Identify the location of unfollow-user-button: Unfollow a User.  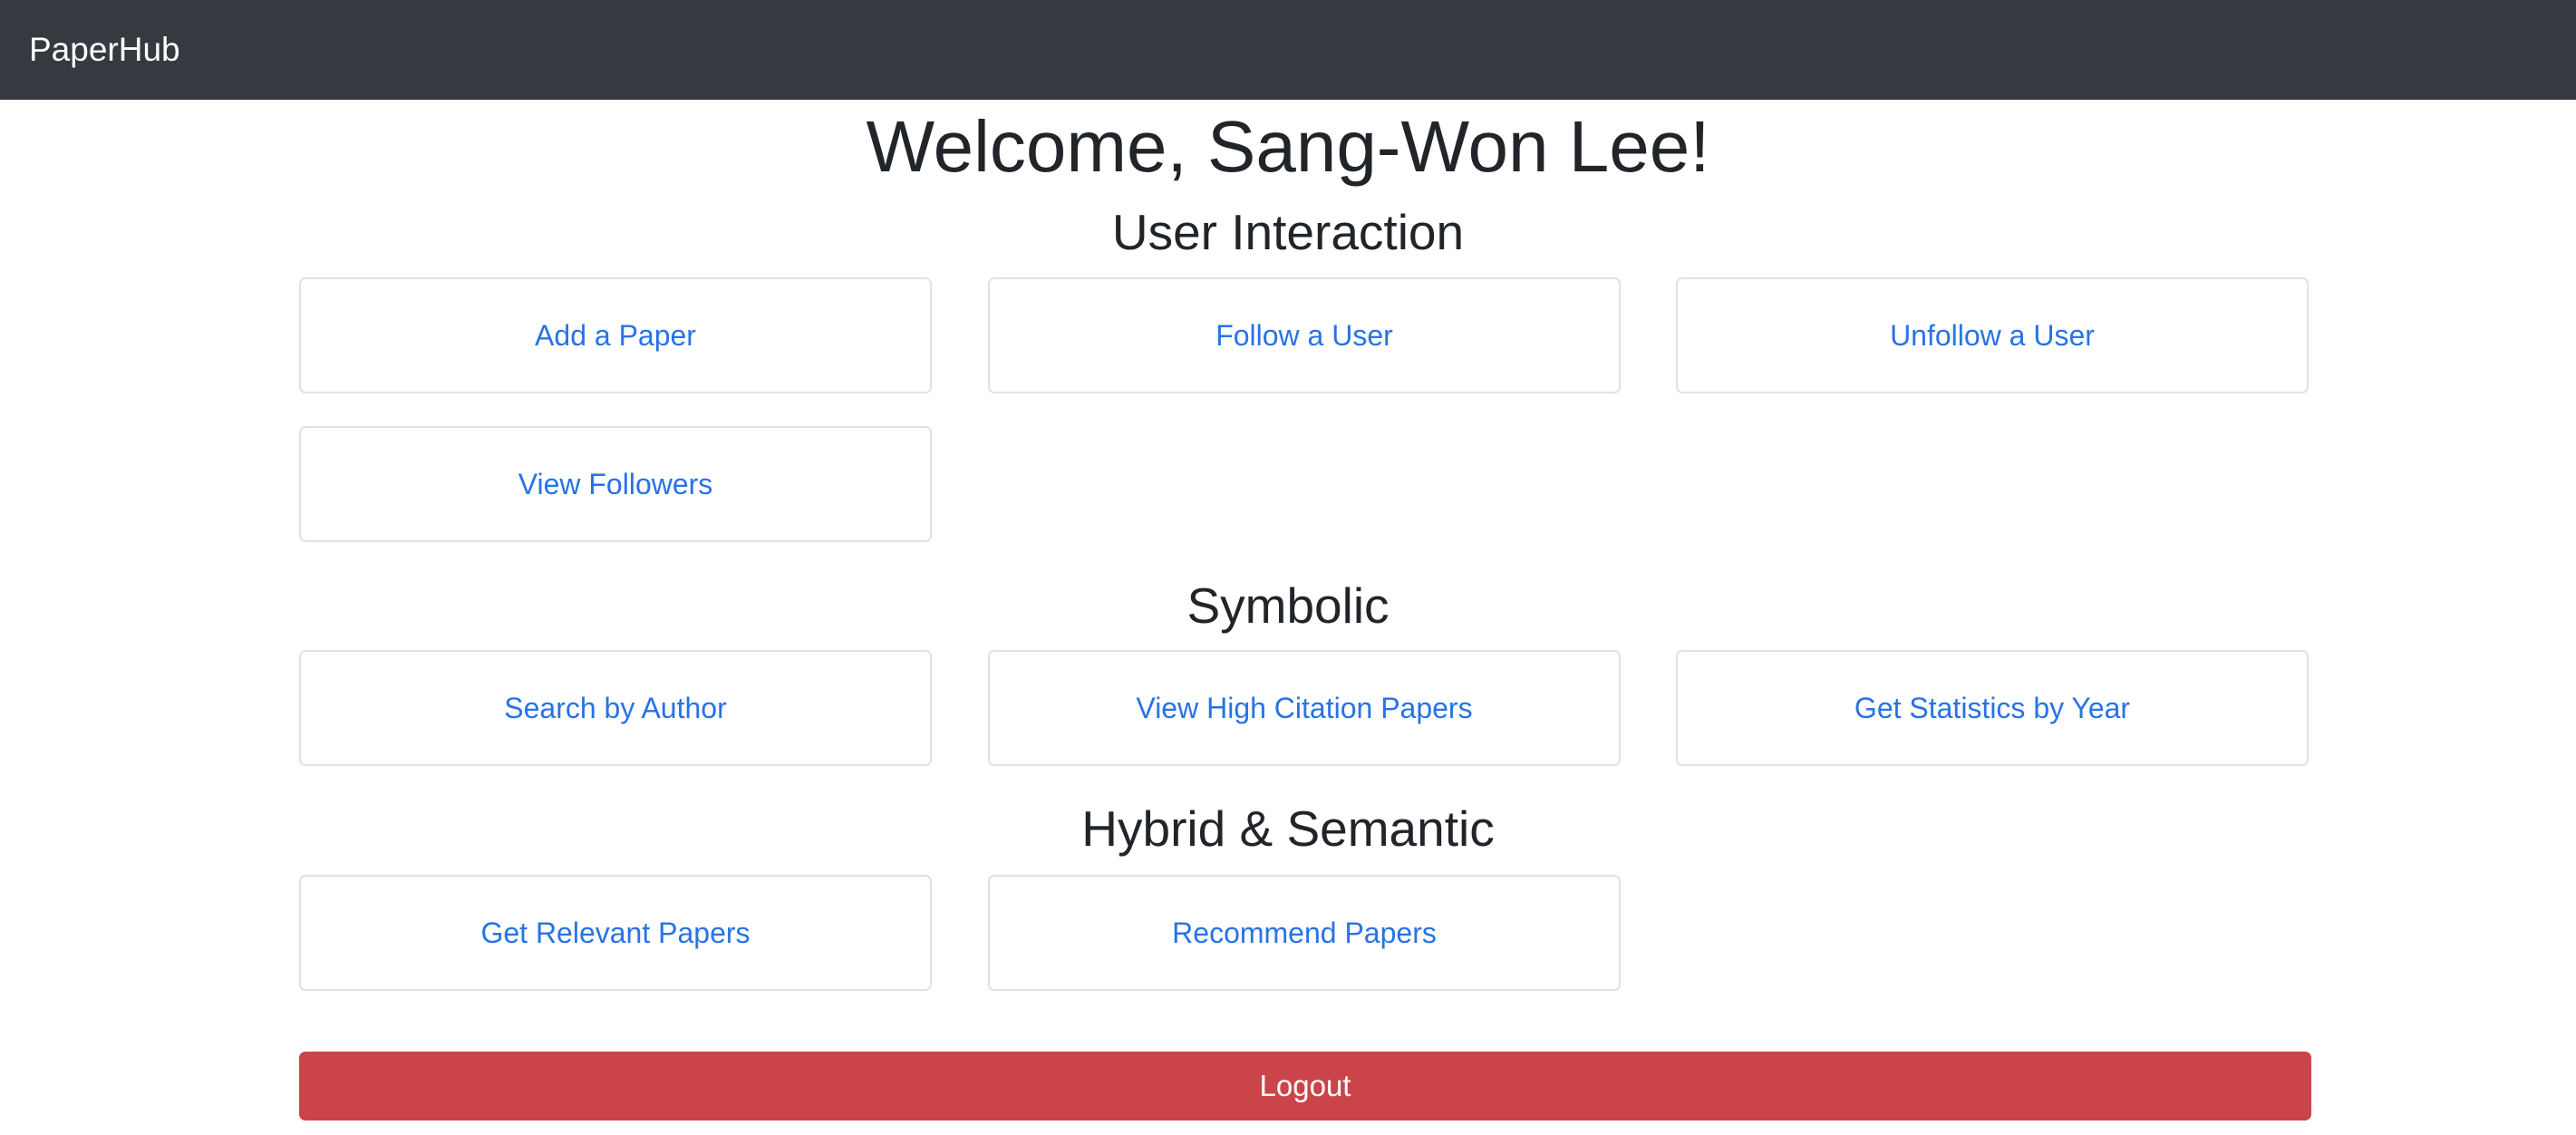
(1992, 335).